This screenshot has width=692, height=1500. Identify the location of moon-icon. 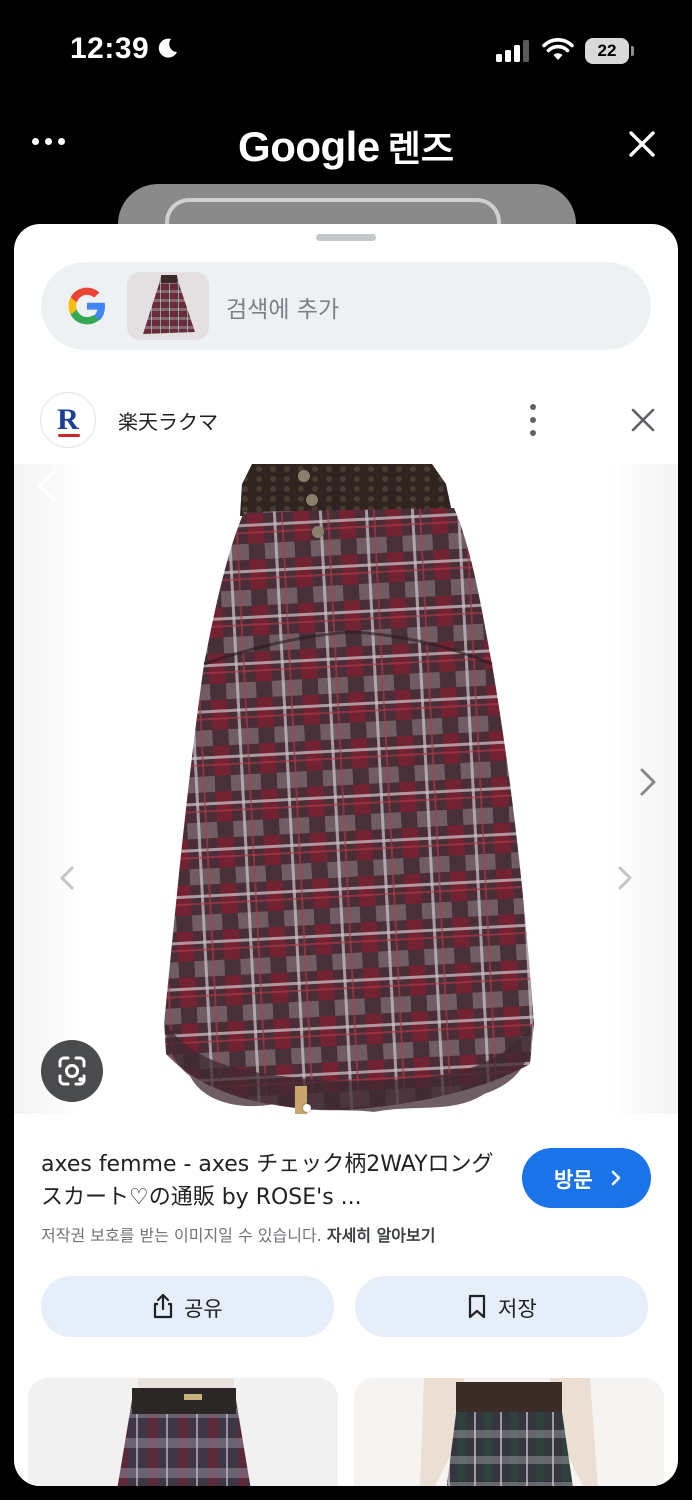
(167, 48).